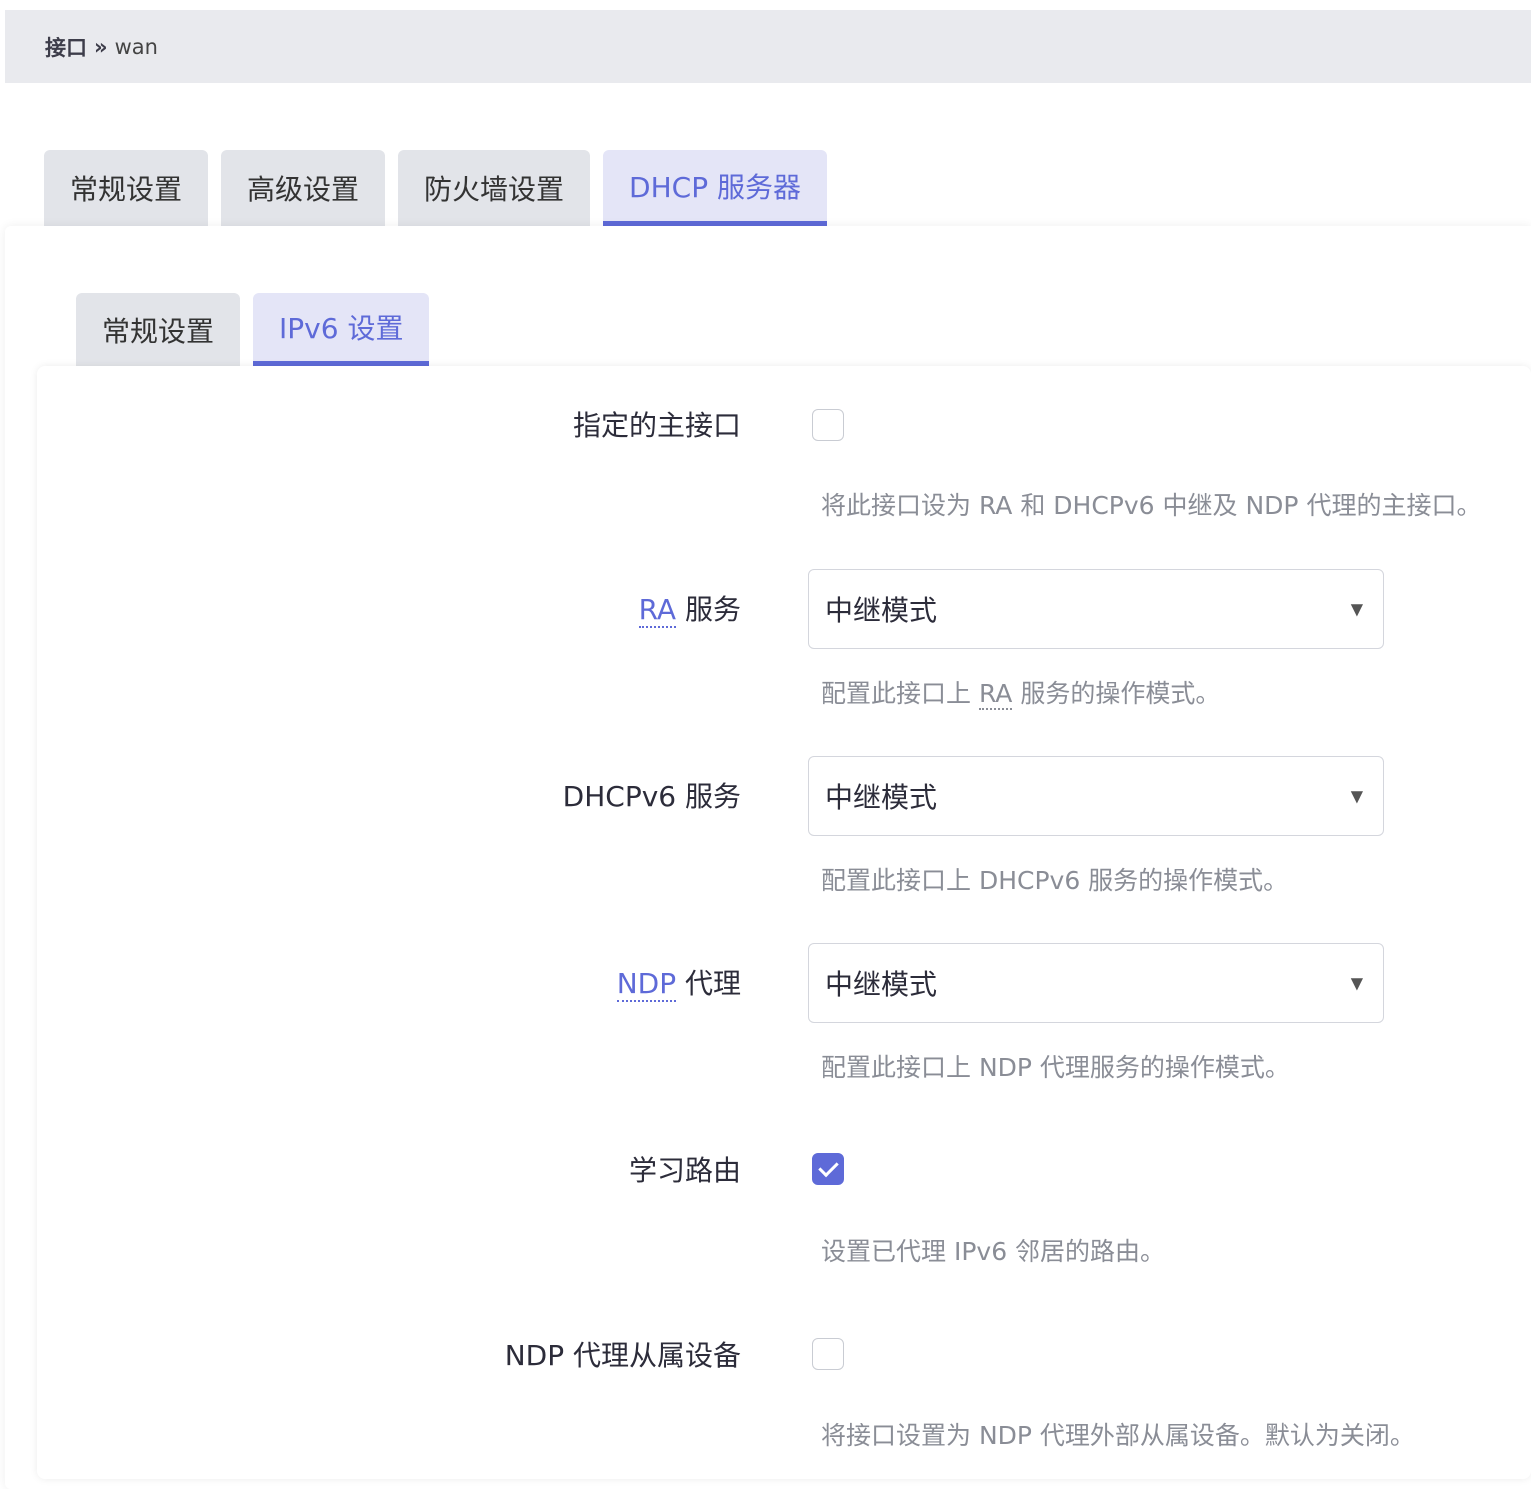 Image resolution: width=1531 pixels, height=1489 pixels. I want to click on ndp-abbr: NDP, so click(646, 984).